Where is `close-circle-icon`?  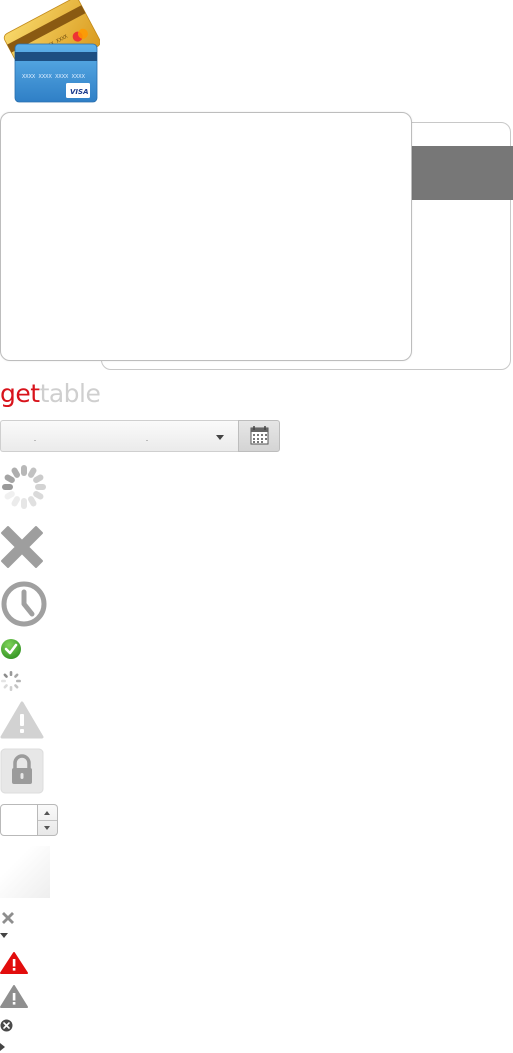
close-circle-icon is located at coordinates (7, 1026).